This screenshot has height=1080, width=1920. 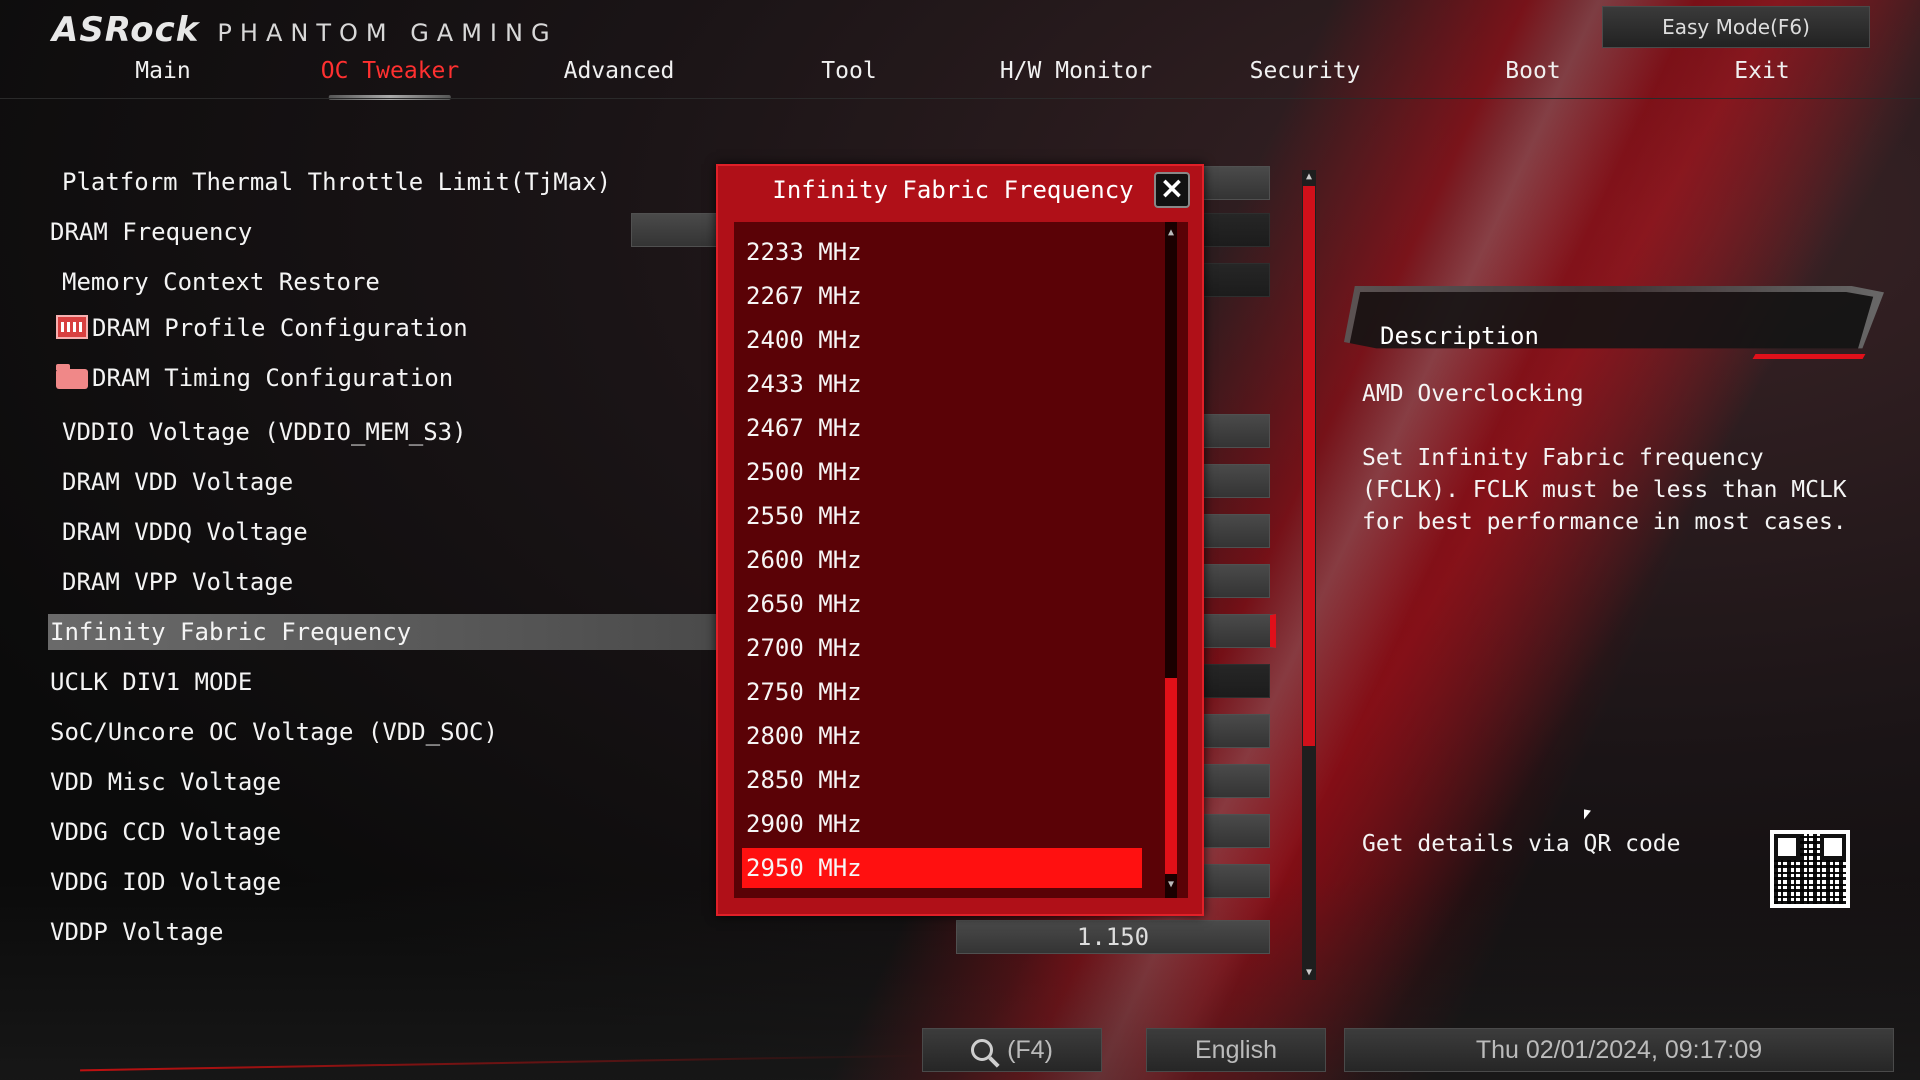 I want to click on option-item: 2600 MHz, so click(x=942, y=560).